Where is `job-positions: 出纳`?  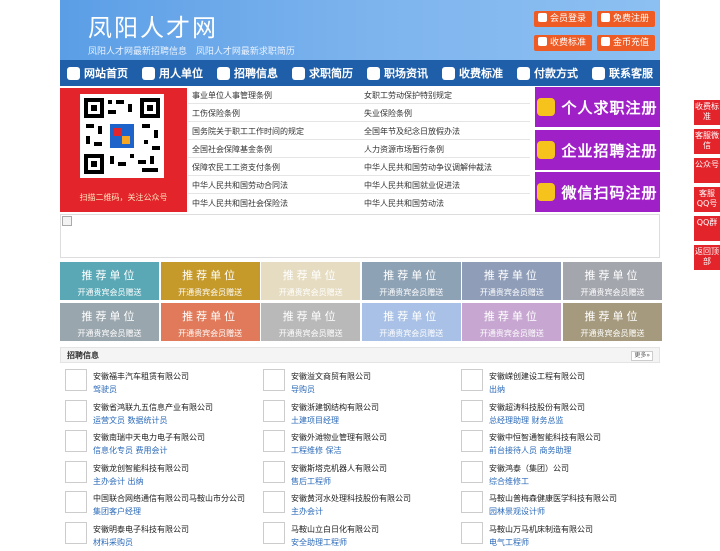
job-positions: 出纳 is located at coordinates (497, 389).